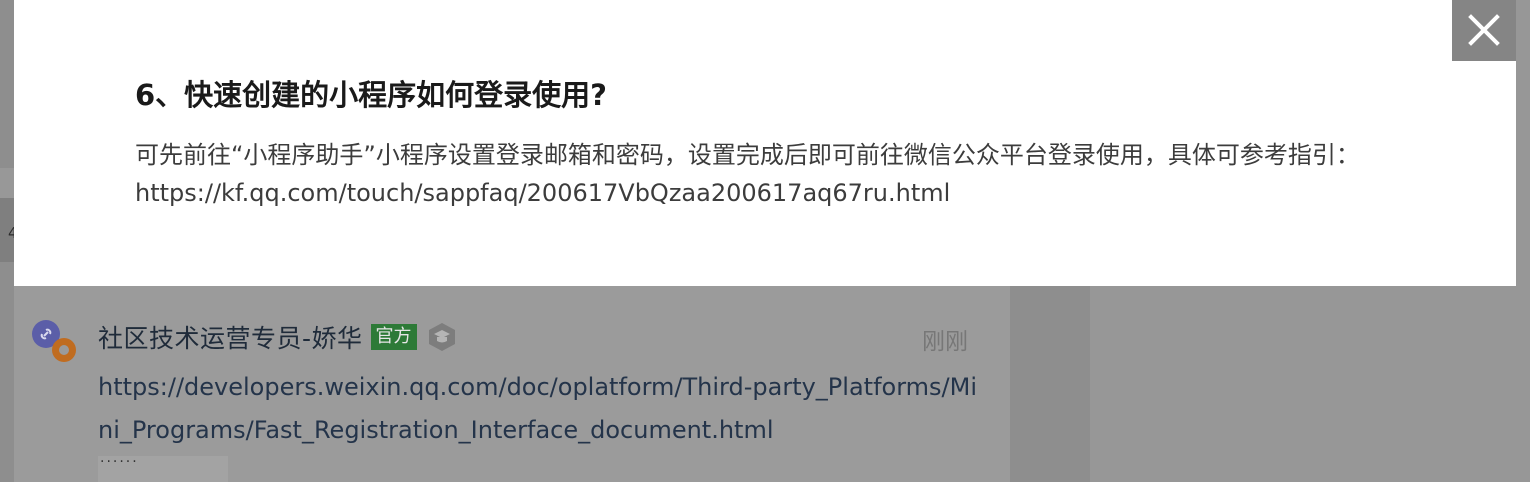 The image size is (1530, 482). Describe the element at coordinates (945, 342) in the screenshot. I see `timestamp: 刚刚` at that location.